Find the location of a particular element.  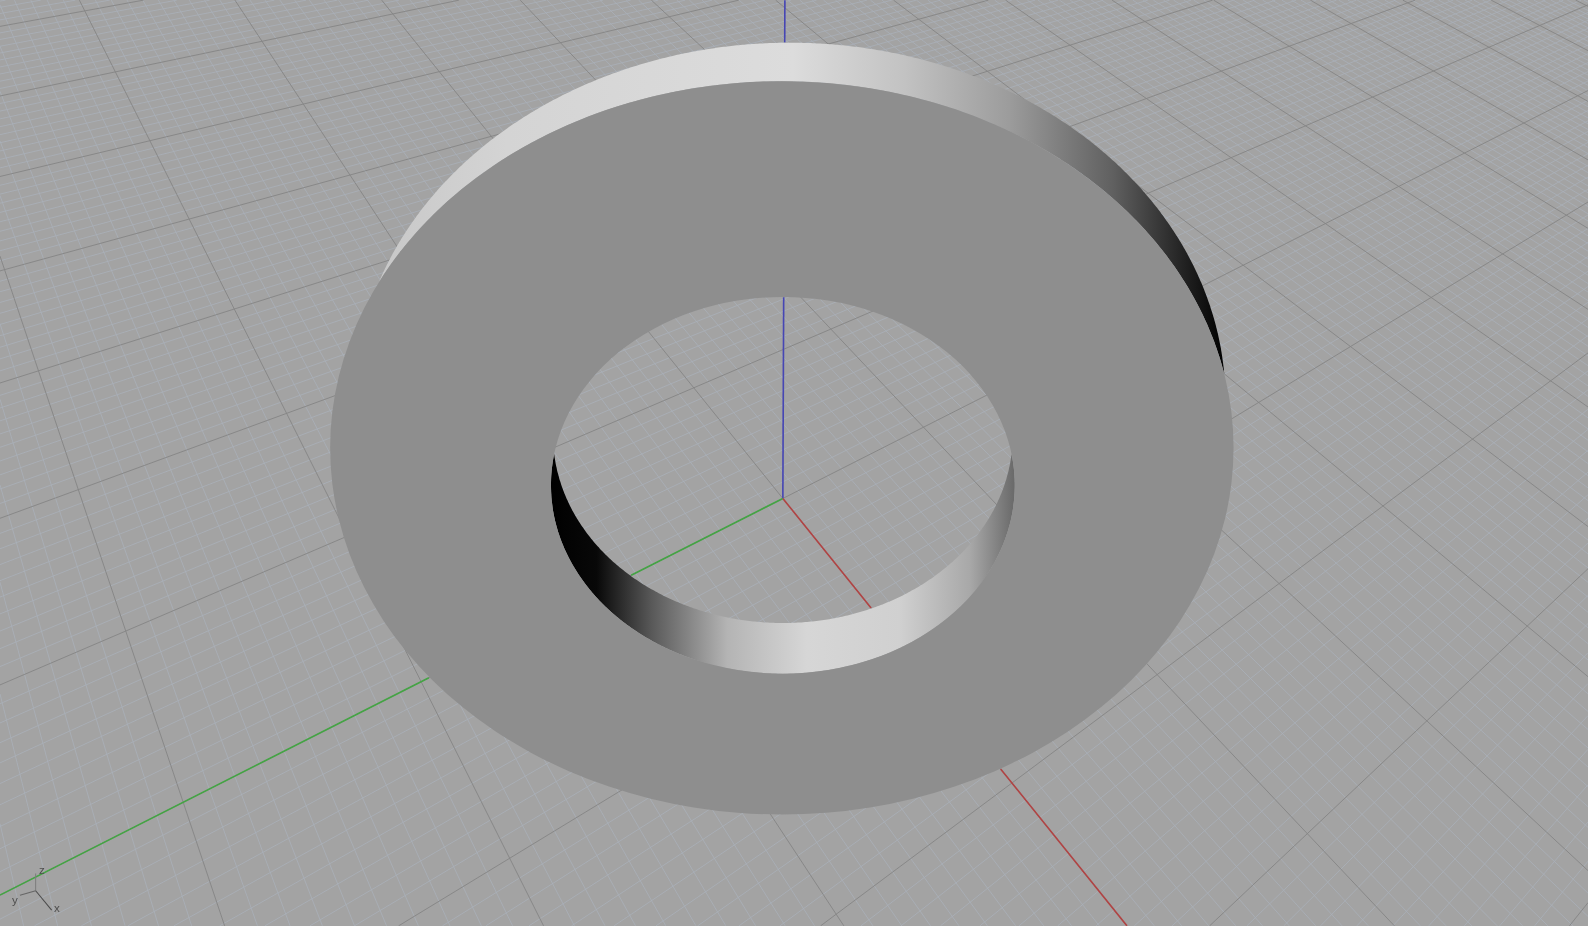

axes-icon is located at coordinates (36, 891).